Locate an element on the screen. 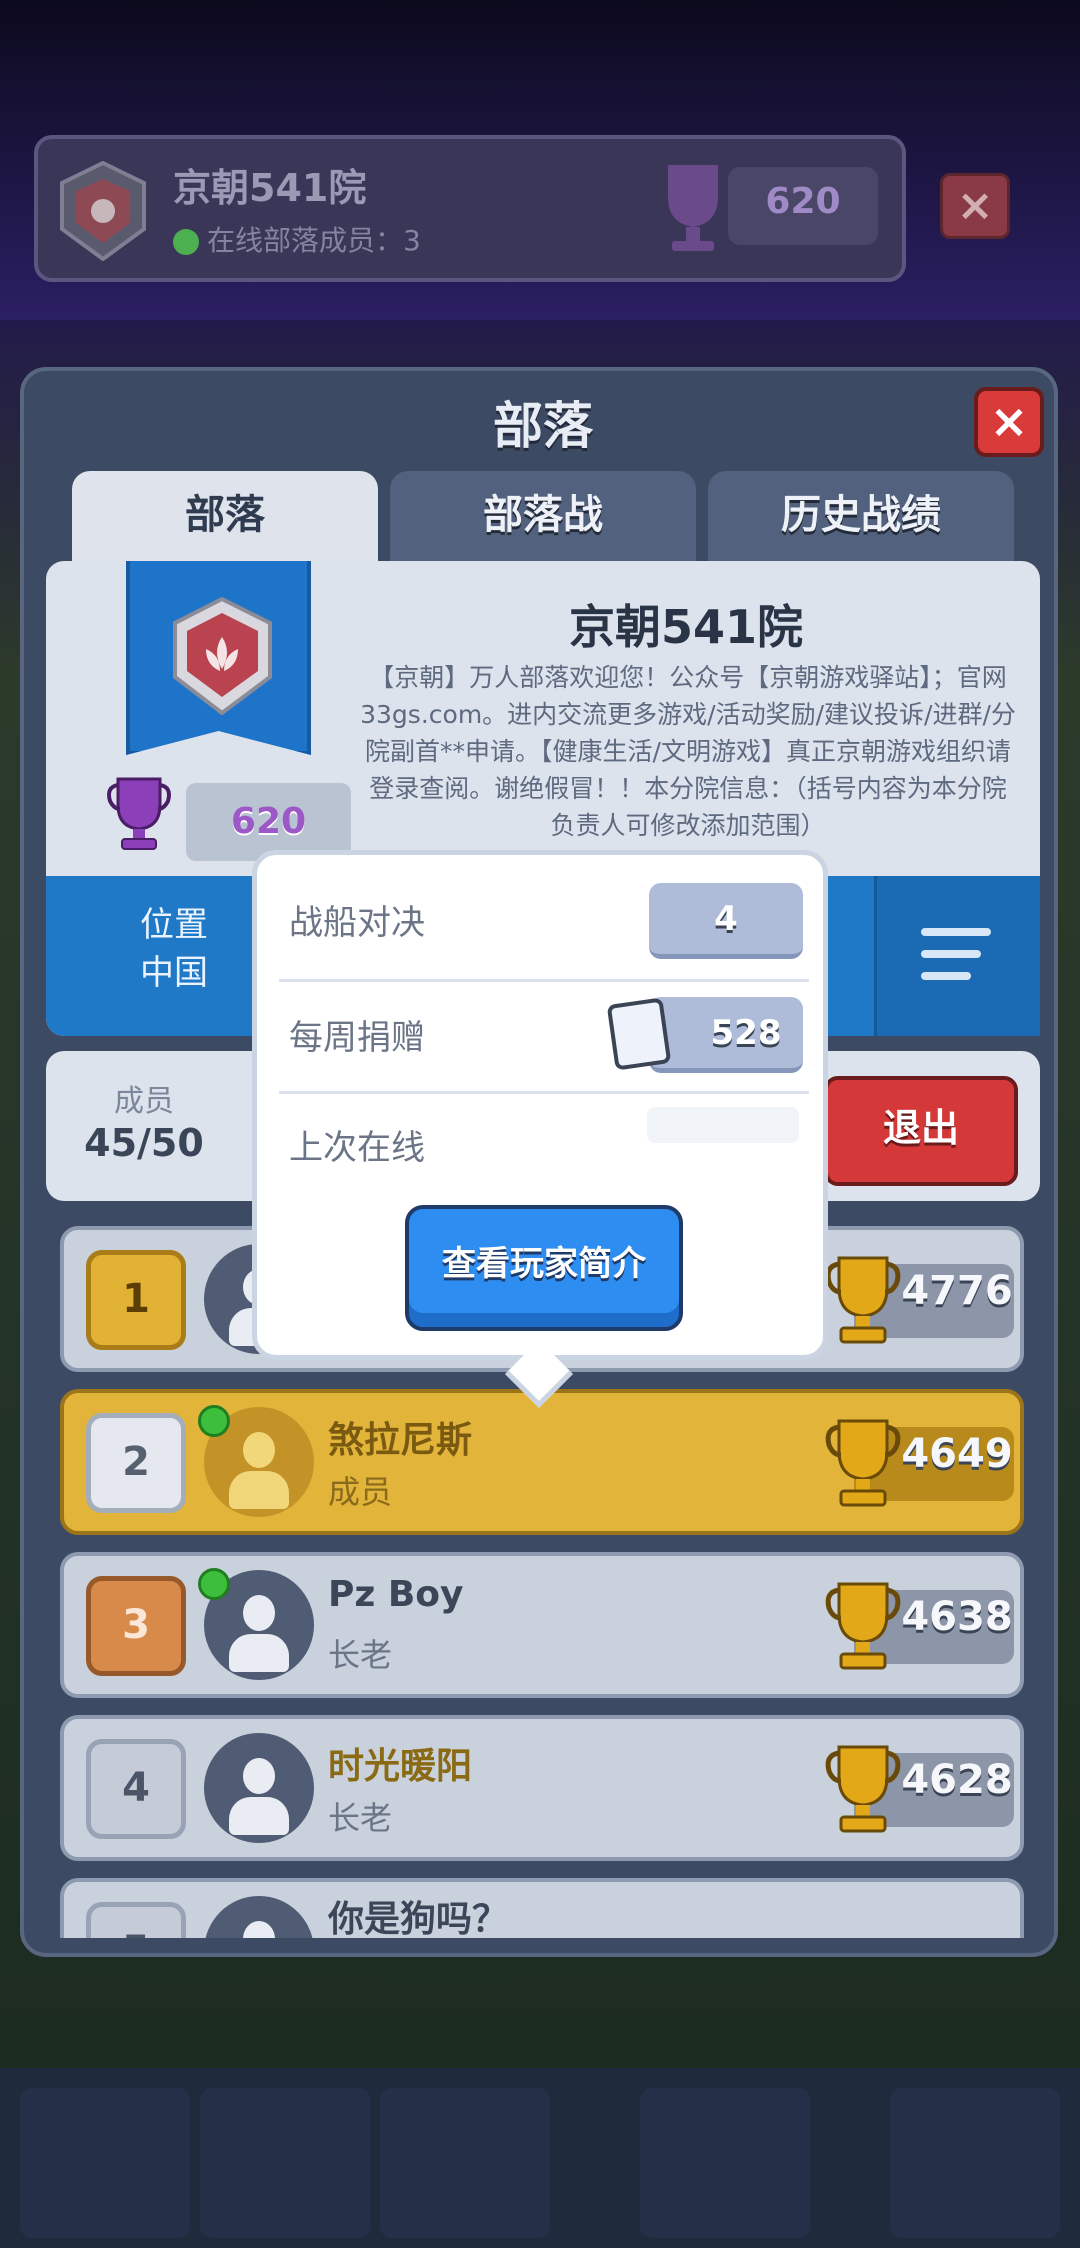 This screenshot has width=1080, height=2248. nav-clan-icon is located at coordinates (725, 2163).